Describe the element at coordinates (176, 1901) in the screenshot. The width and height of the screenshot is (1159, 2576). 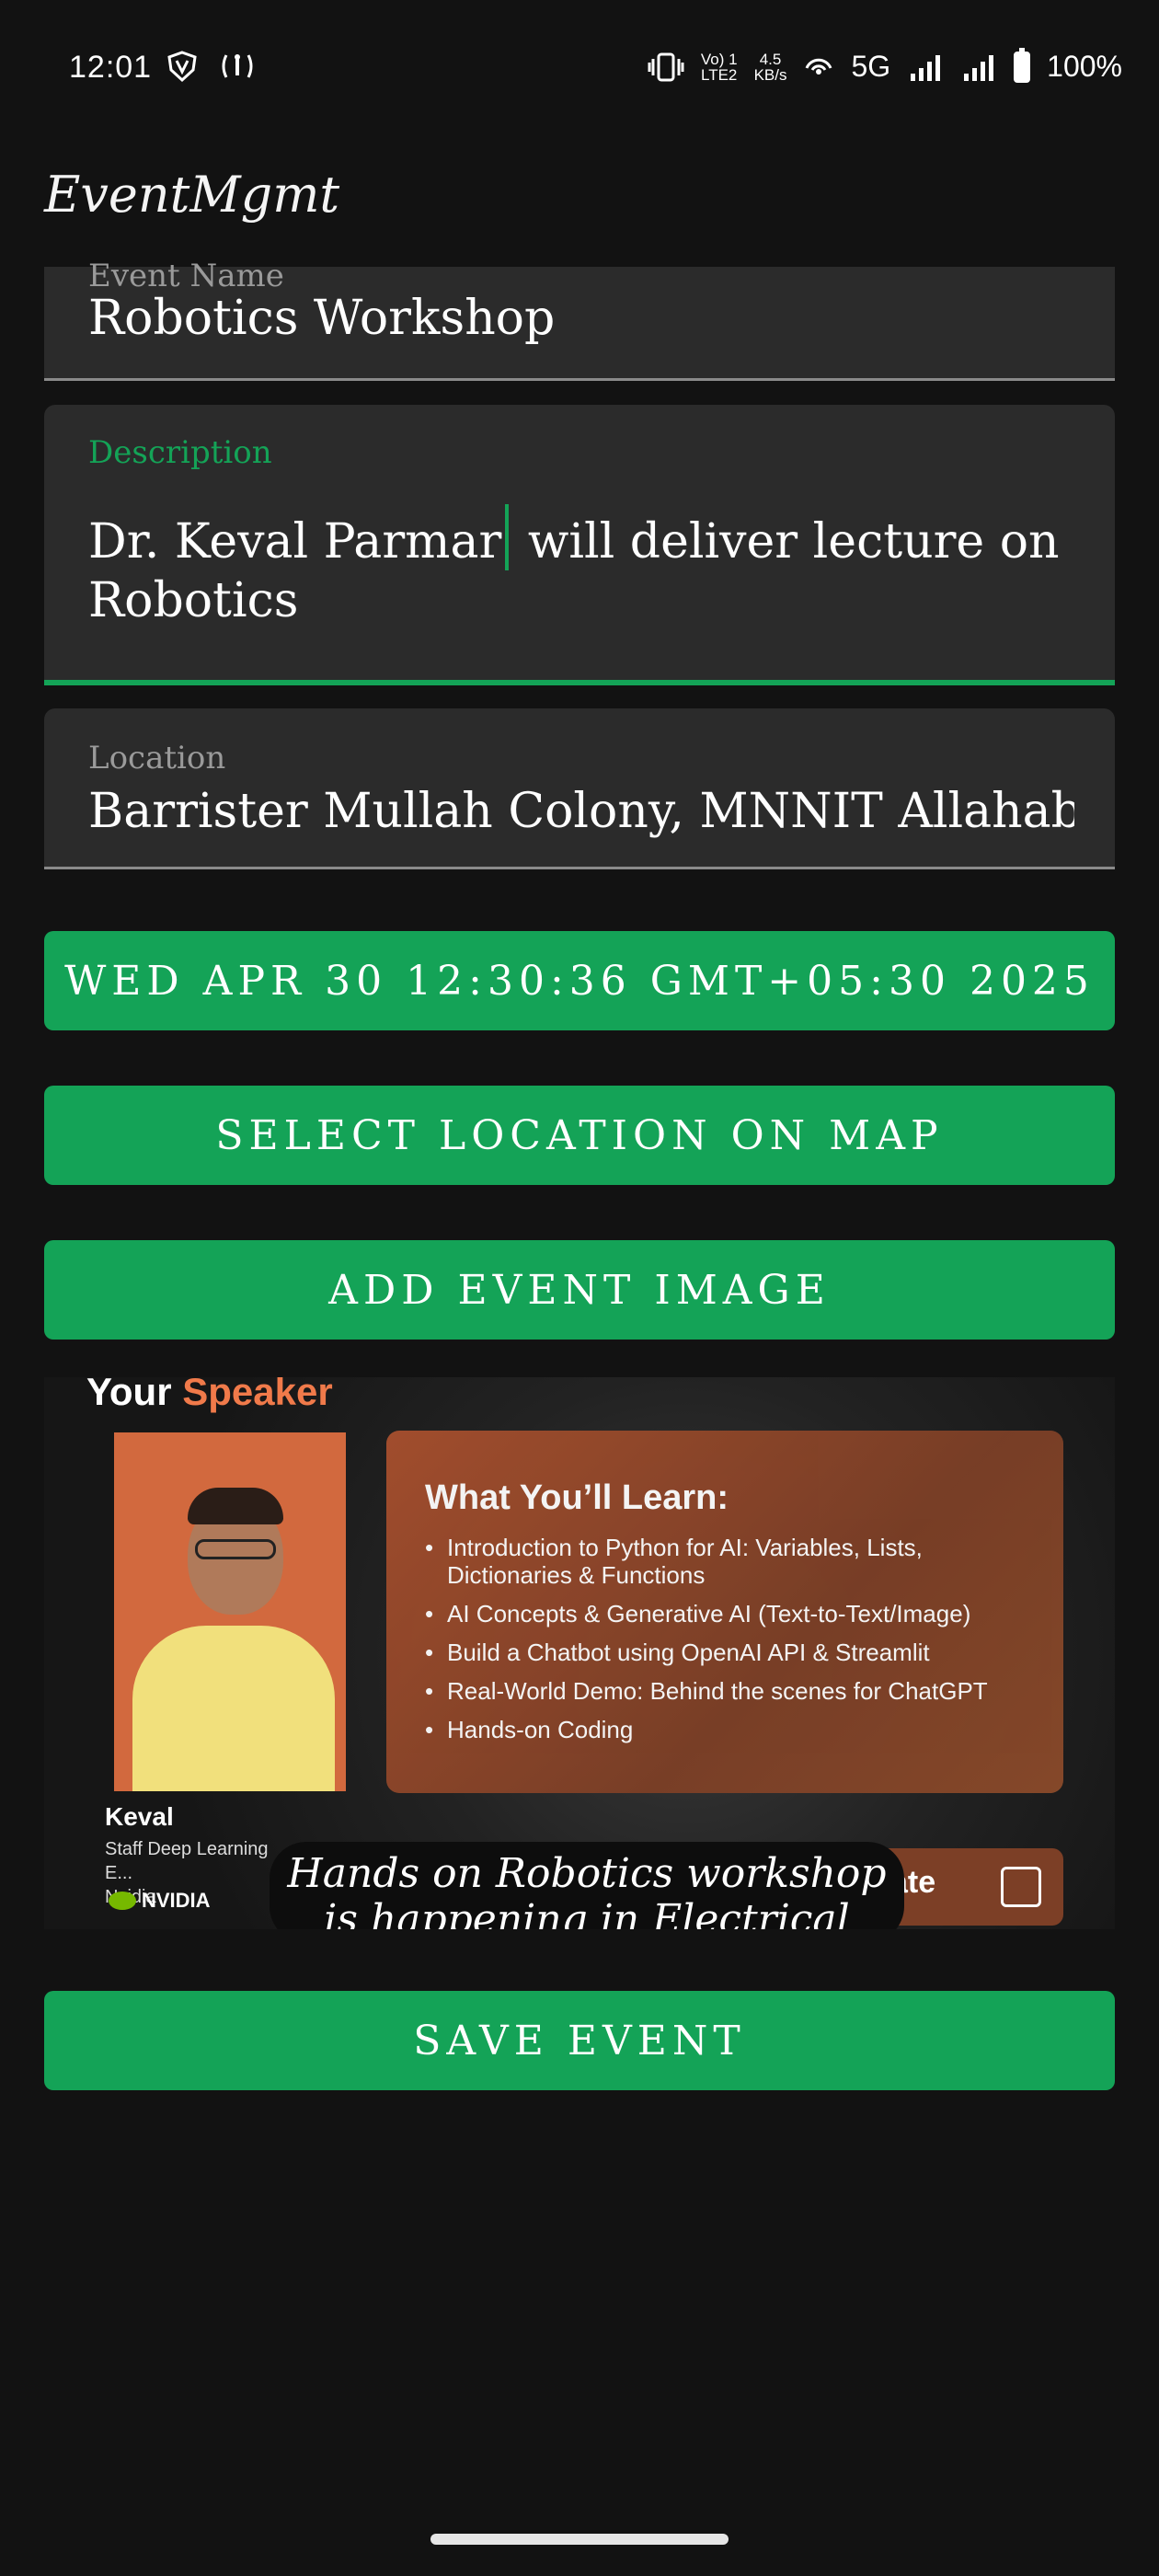
I see `nvidia-logo-text: NVIDIA` at that location.